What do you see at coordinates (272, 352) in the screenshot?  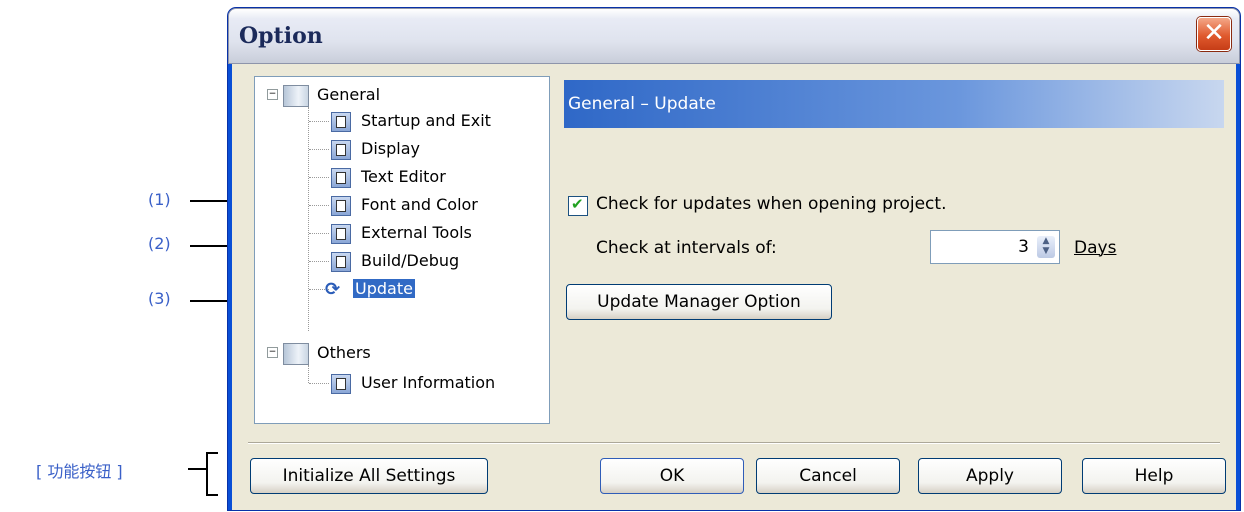 I see `collapse-others-icon: −` at bounding box center [272, 352].